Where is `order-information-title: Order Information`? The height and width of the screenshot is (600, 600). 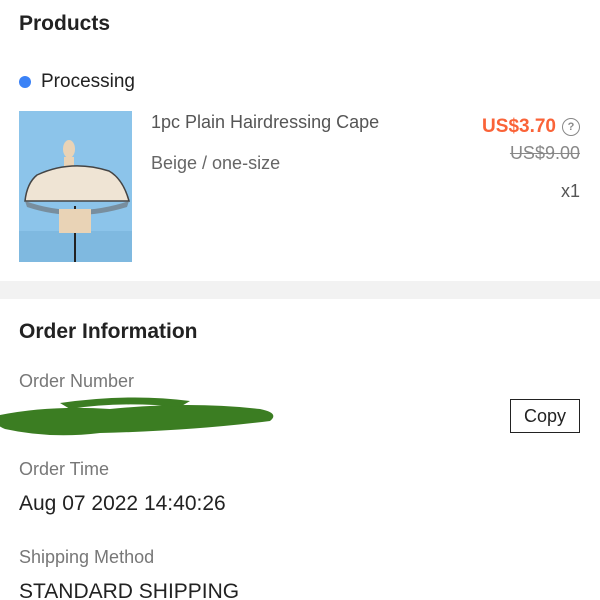 order-information-title: Order Information is located at coordinates (108, 331).